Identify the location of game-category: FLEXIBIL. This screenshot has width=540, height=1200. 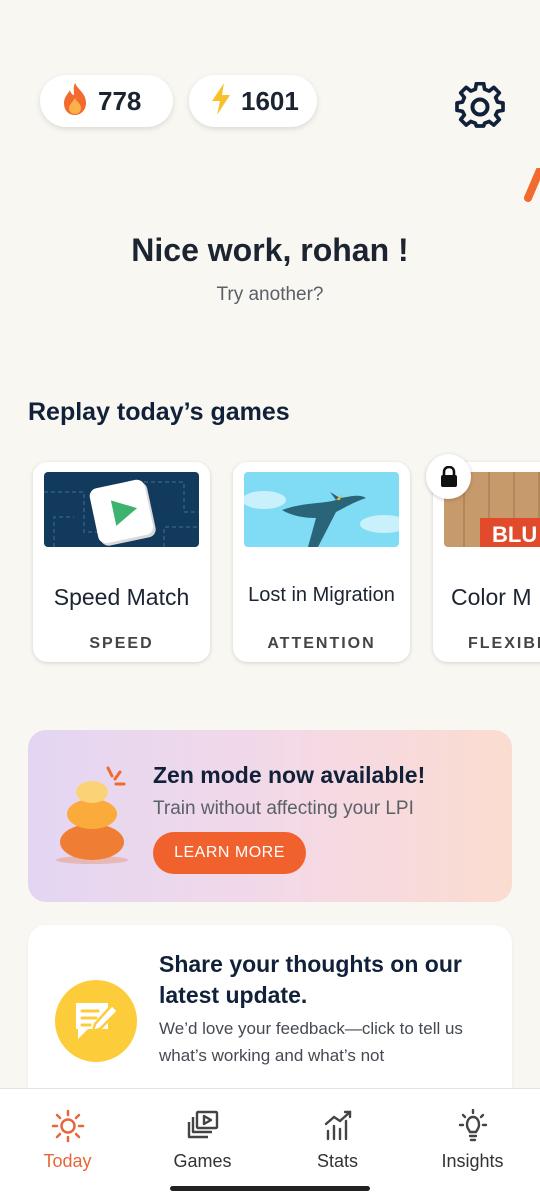
(504, 643).